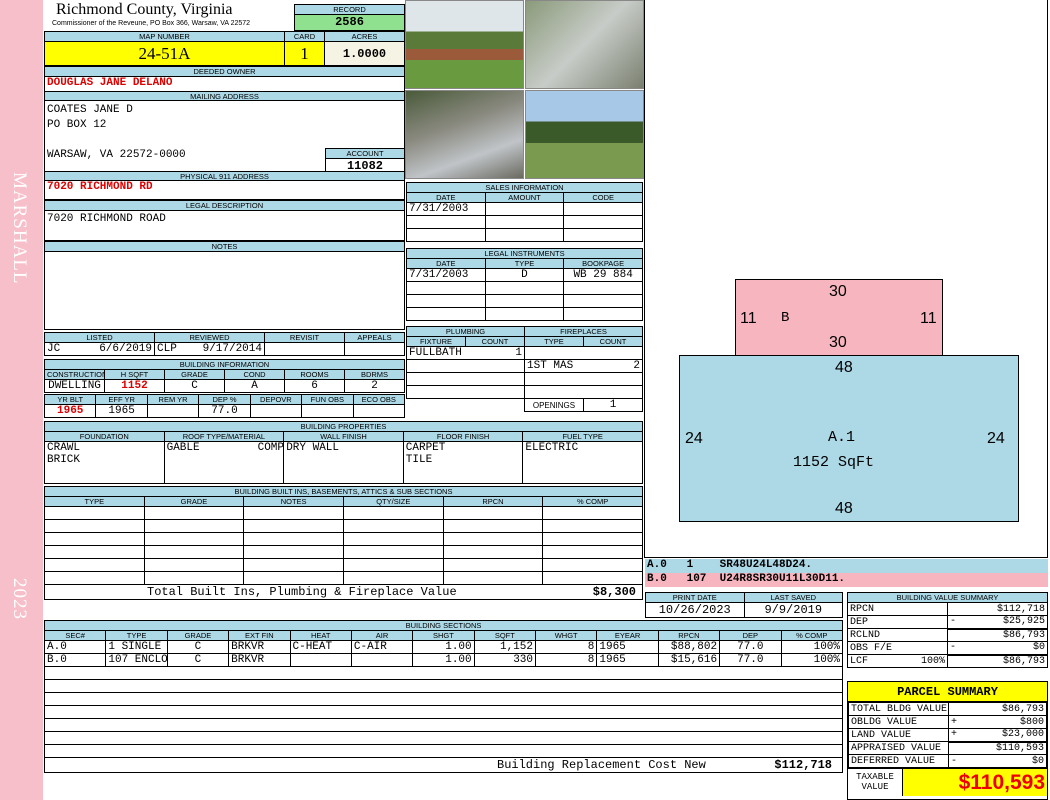 Image resolution: width=1050 pixels, height=800 pixels. What do you see at coordinates (897, 622) in the screenshot?
I see `bvs-label: DEP` at bounding box center [897, 622].